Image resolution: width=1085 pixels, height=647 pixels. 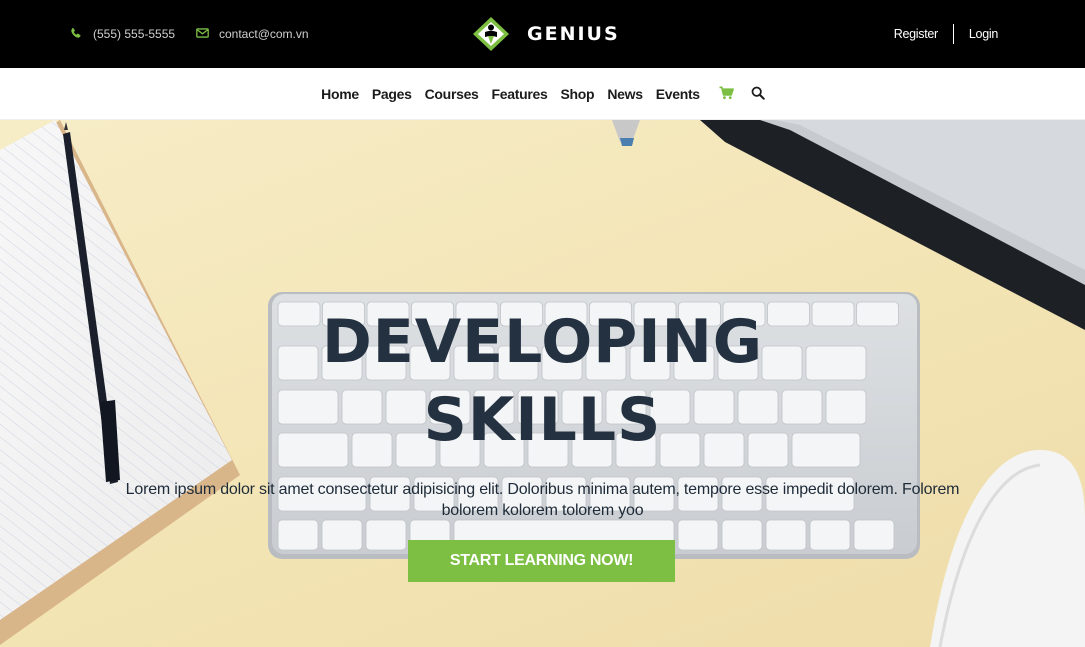 What do you see at coordinates (134, 34) in the screenshot?
I see `phone-number: (555) 555-5555` at bounding box center [134, 34].